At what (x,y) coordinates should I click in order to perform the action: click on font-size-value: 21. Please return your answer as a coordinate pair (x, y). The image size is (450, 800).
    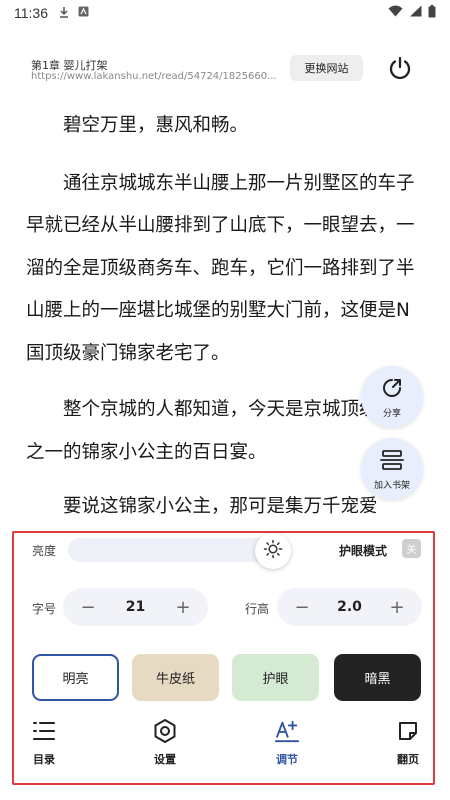
    Looking at the image, I should click on (135, 607).